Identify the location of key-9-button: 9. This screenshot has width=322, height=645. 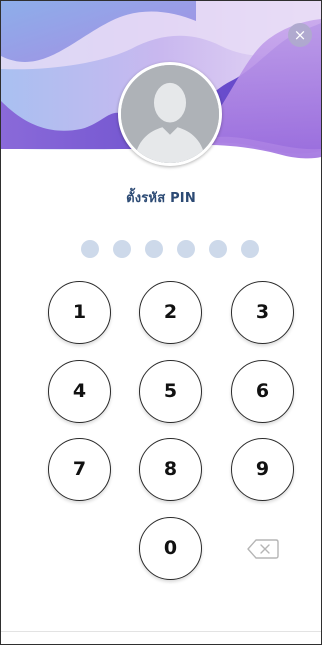
(262, 469).